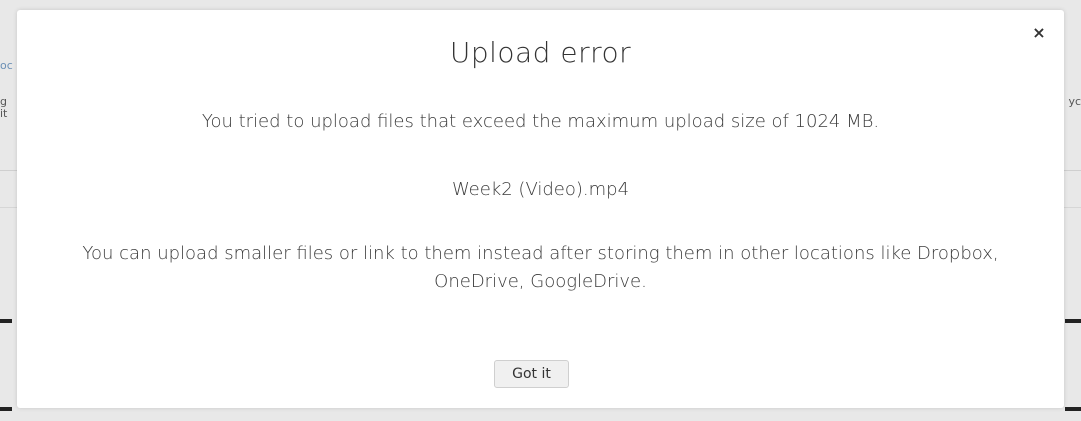 The width and height of the screenshot is (1081, 421). What do you see at coordinates (540, 189) in the screenshot?
I see `file-name: Week2 (Video).mp4` at bounding box center [540, 189].